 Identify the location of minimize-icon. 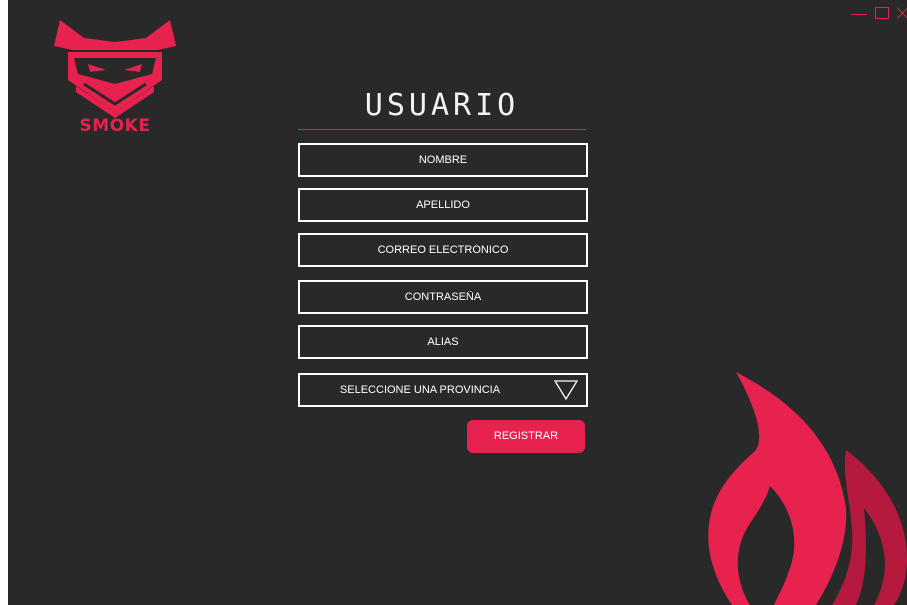
(859, 14).